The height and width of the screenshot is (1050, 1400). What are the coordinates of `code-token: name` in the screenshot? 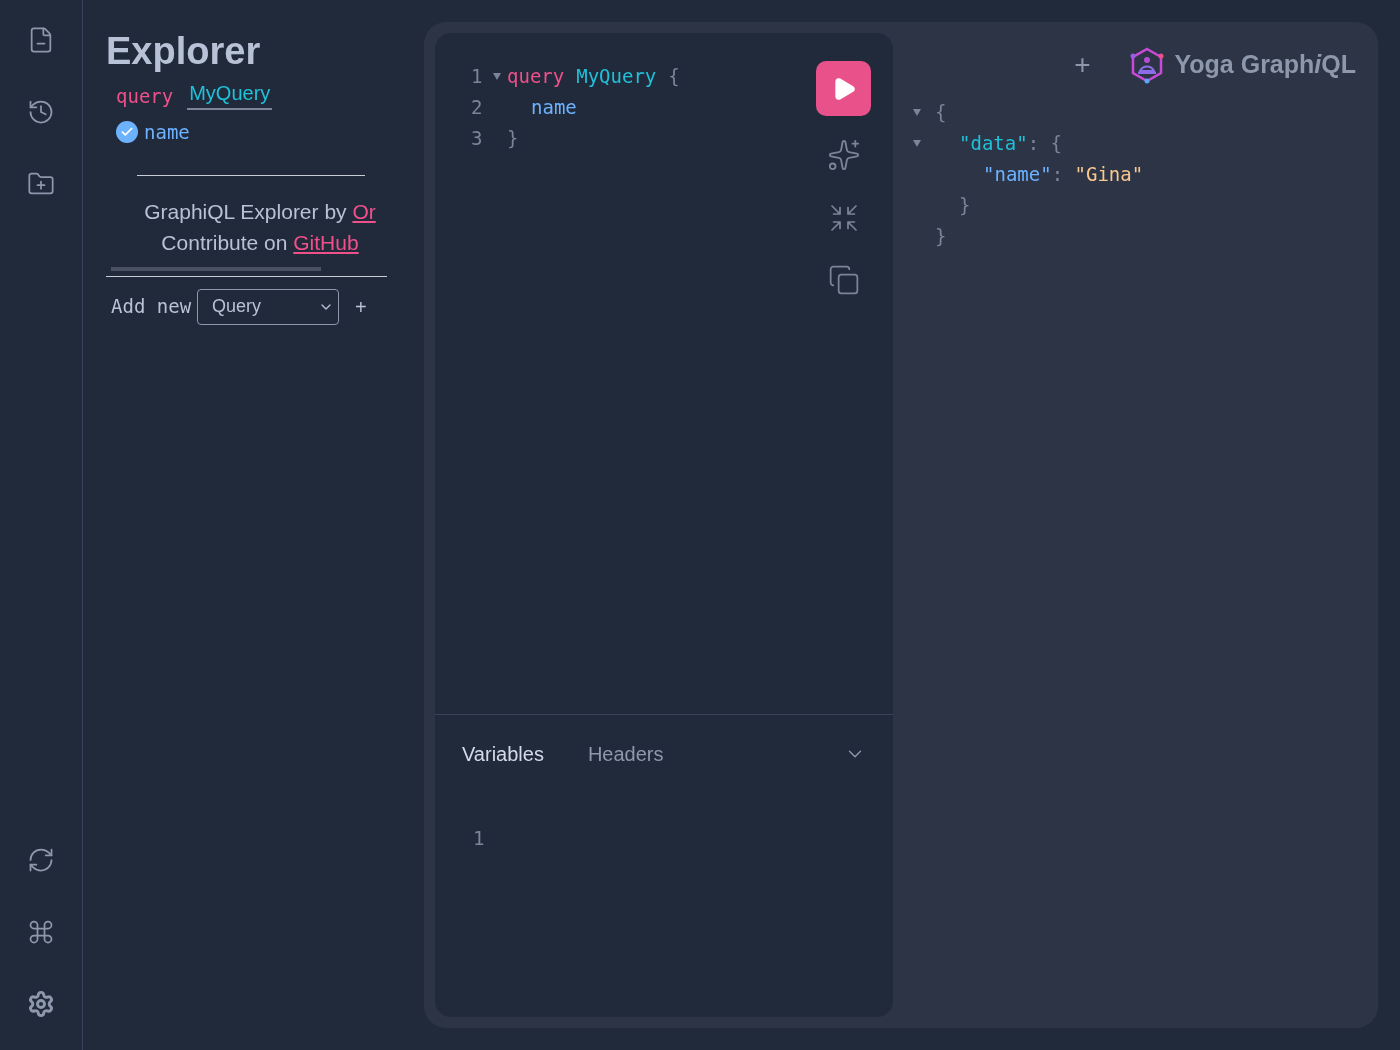 It's located at (554, 107).